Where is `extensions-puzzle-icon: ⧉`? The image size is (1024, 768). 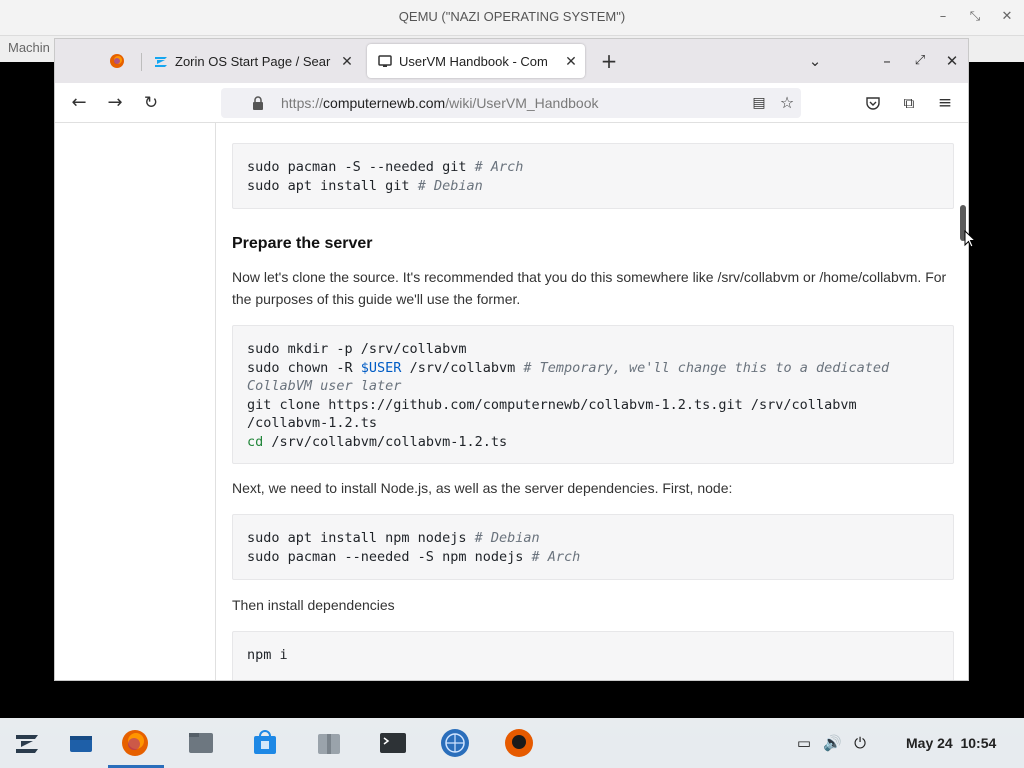
extensions-puzzle-icon: ⧉ is located at coordinates (909, 103).